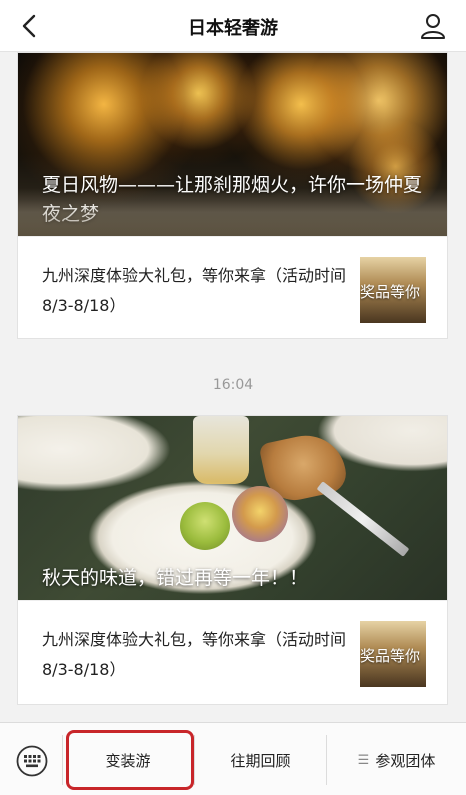 The image size is (466, 795). I want to click on keyboard-icon, so click(32, 761).